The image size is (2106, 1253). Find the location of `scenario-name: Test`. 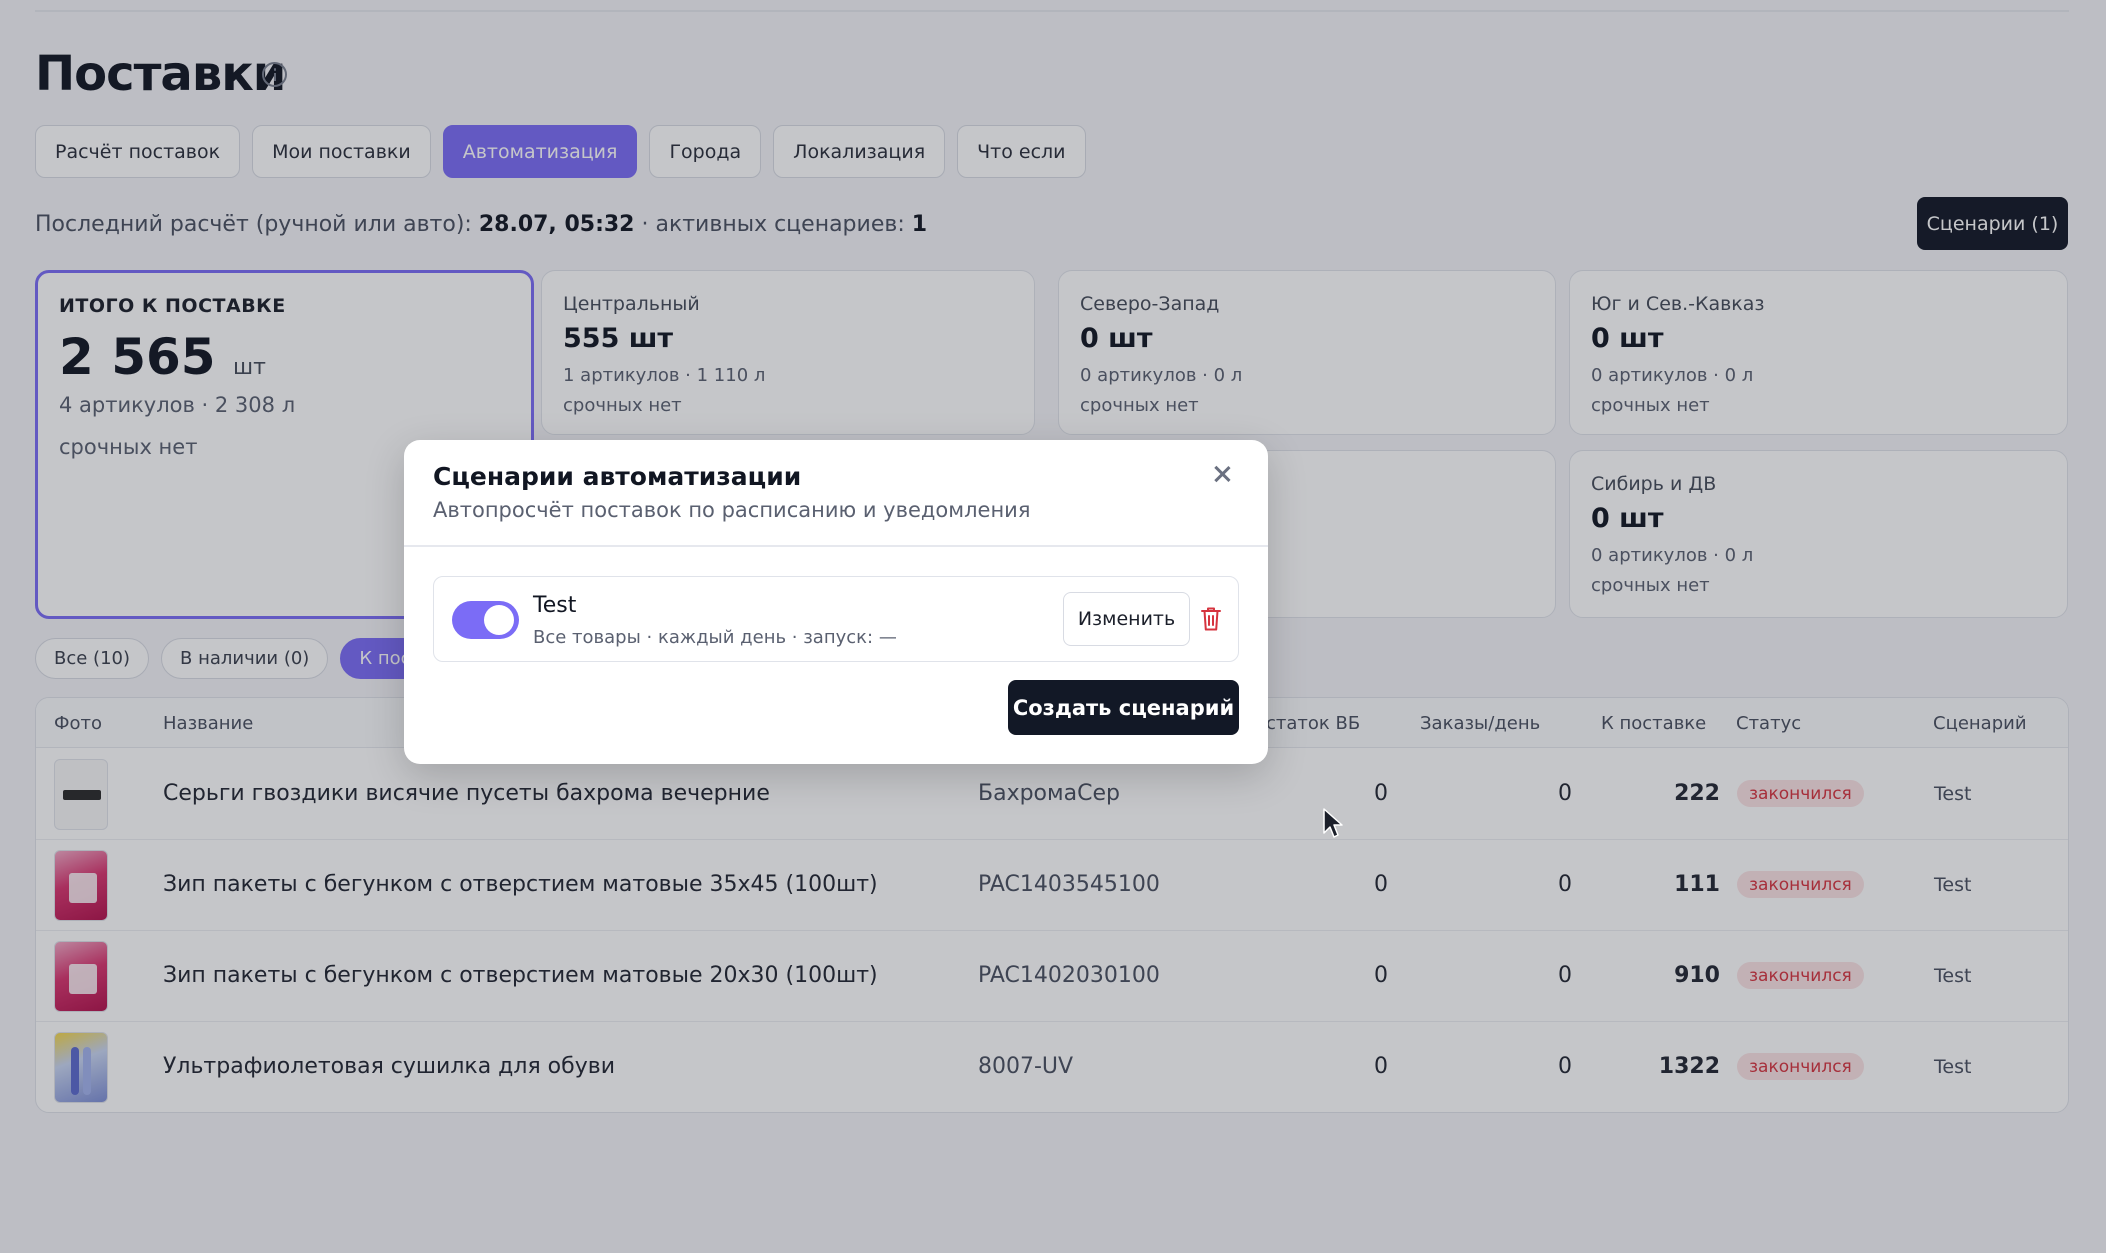

scenario-name: Test is located at coordinates (555, 605).